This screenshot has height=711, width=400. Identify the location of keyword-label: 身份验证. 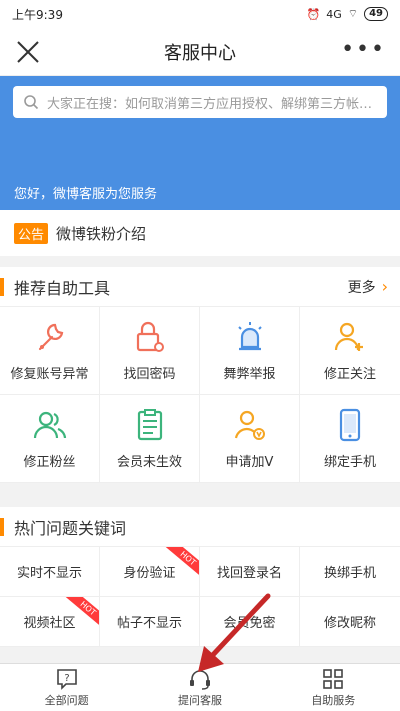
(149, 573).